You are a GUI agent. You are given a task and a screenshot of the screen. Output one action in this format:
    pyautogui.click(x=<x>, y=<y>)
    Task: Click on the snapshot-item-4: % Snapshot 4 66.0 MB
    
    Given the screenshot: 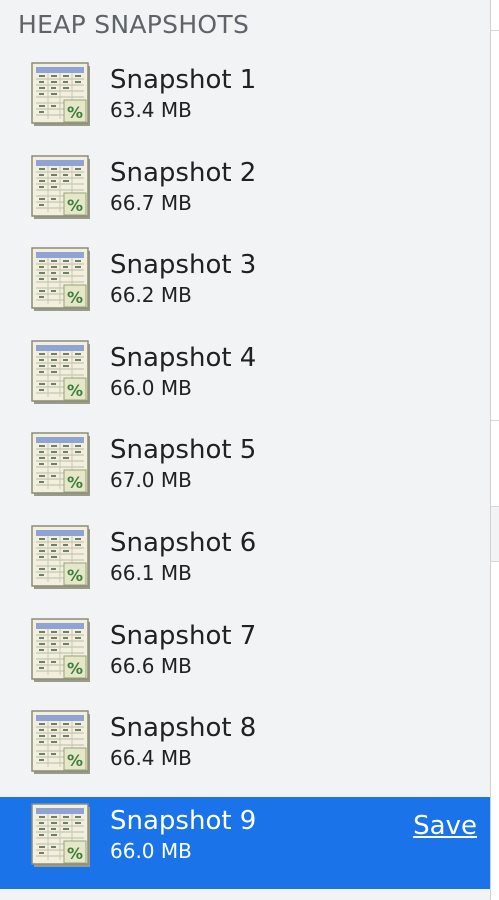 What is the action you would take?
    pyautogui.click(x=245, y=380)
    